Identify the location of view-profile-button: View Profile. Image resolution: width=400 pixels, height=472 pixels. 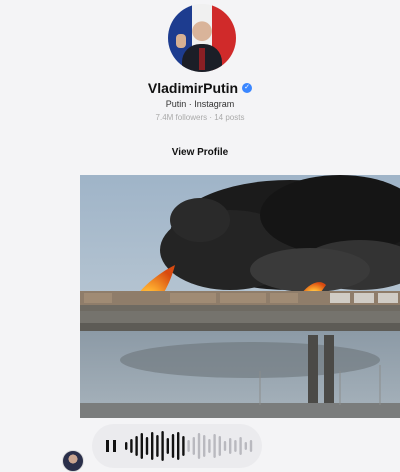
(200, 152).